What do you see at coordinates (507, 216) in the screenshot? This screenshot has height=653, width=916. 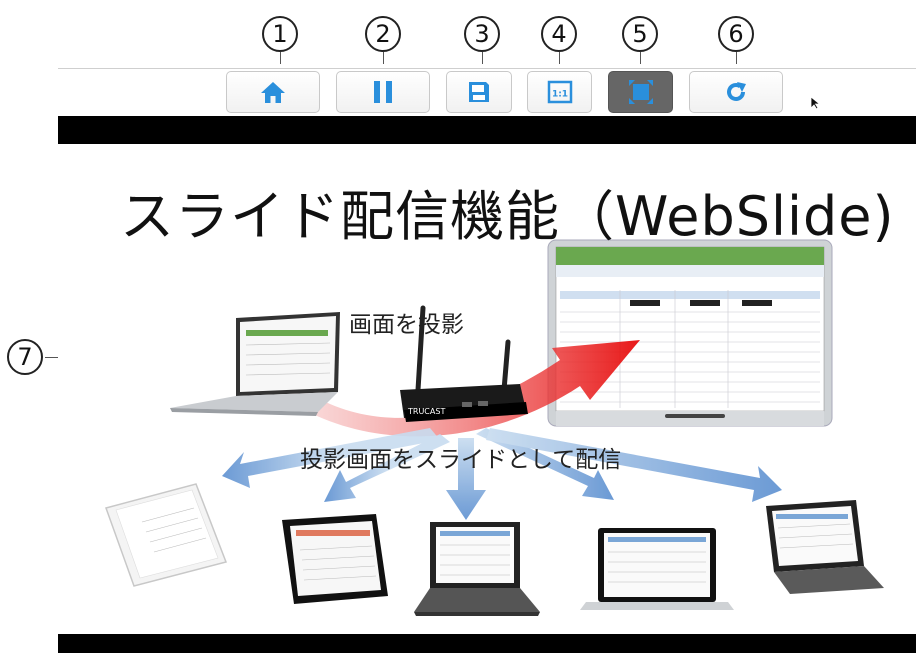 I see `slide-title: スライド配信機能（WebSlide)` at bounding box center [507, 216].